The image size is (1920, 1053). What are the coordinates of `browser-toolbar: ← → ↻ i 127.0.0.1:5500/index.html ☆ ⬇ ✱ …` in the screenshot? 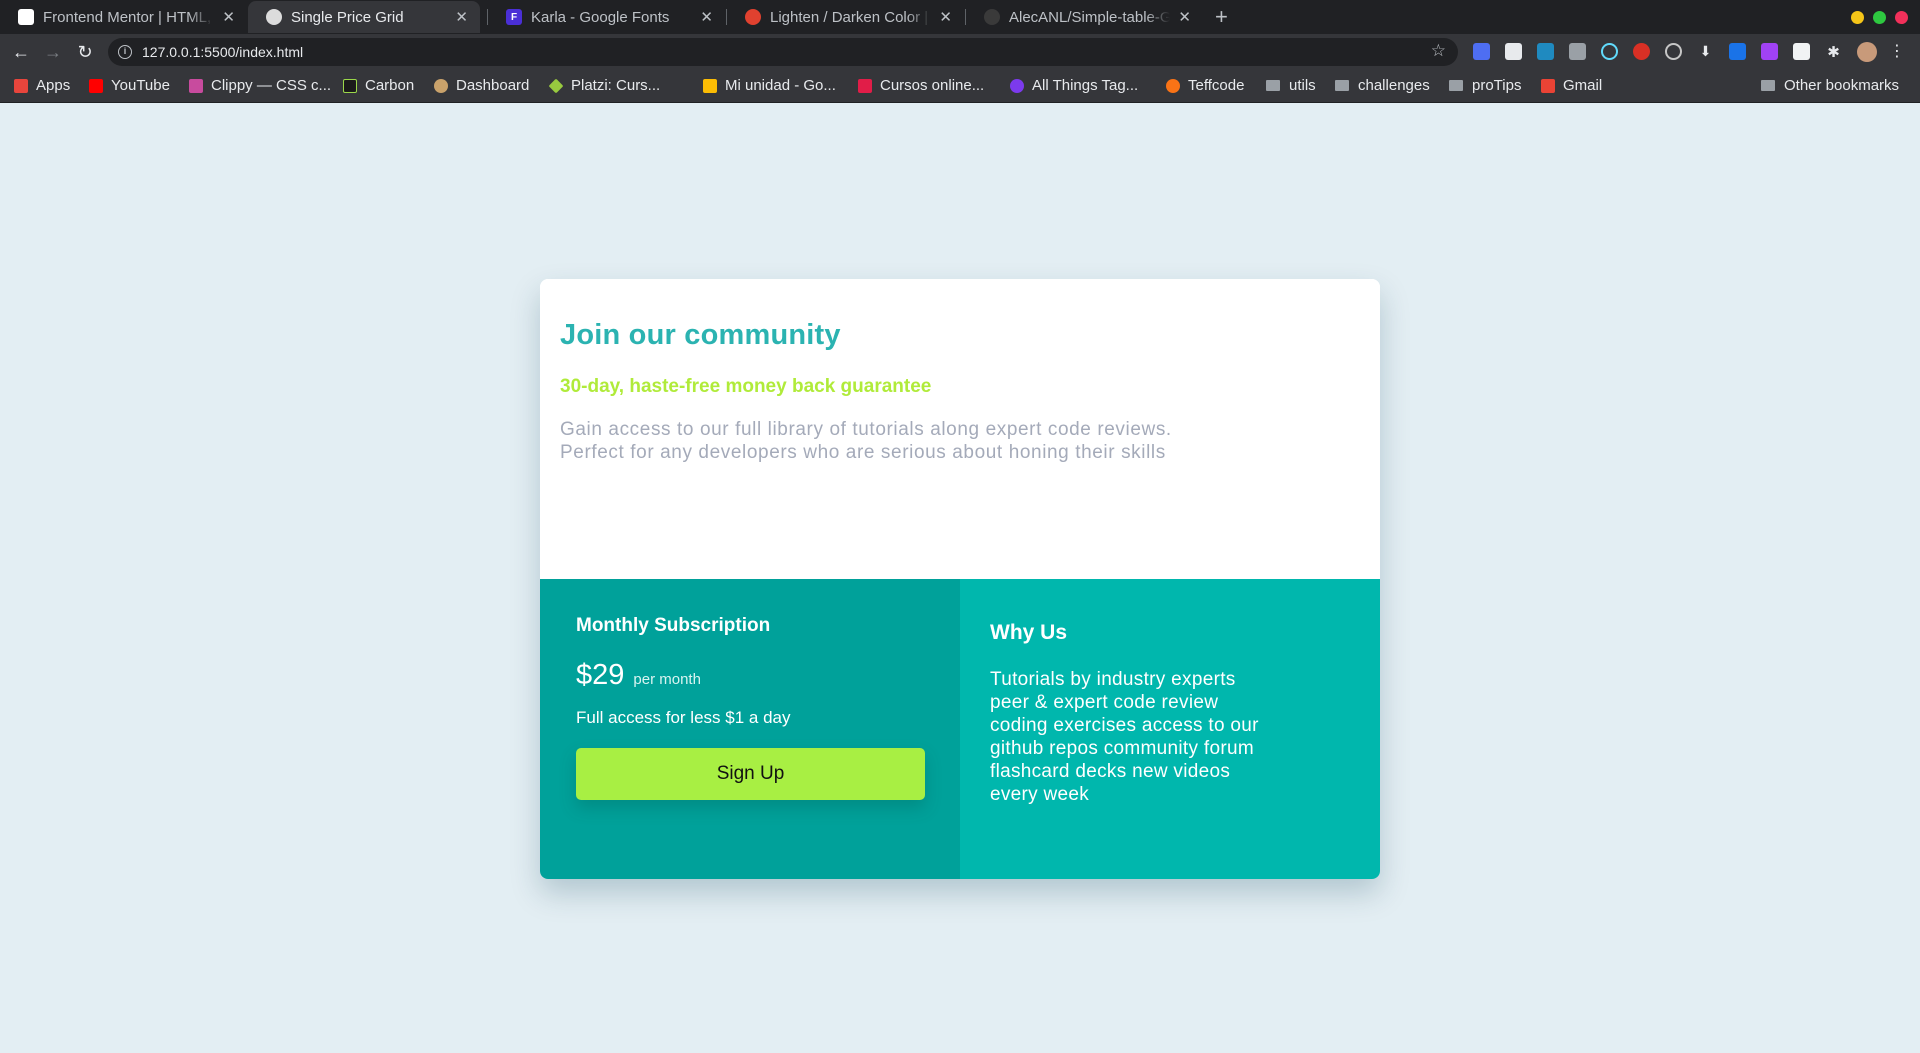 It's located at (960, 52).